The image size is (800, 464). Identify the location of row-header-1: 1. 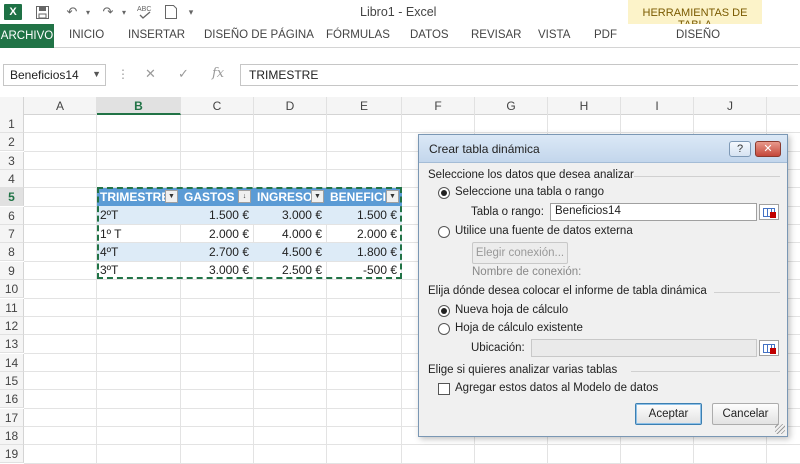
(12, 124).